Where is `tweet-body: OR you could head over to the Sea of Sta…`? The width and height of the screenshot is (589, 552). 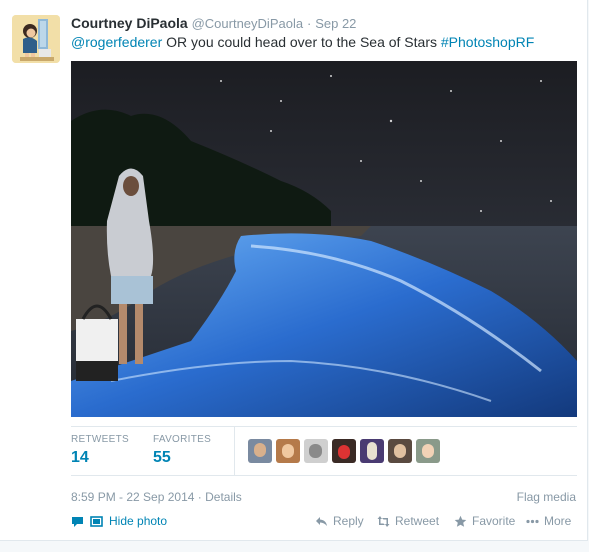
tweet-body: OR you could head over to the Sea of Sta… is located at coordinates (301, 42).